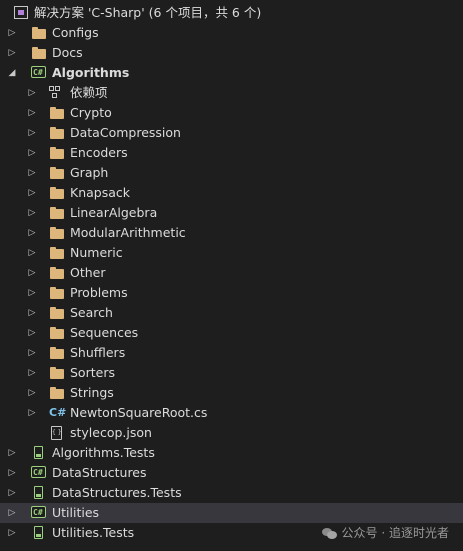 This screenshot has width=463, height=551. What do you see at coordinates (329, 534) in the screenshot?
I see `wechat-icon` at bounding box center [329, 534].